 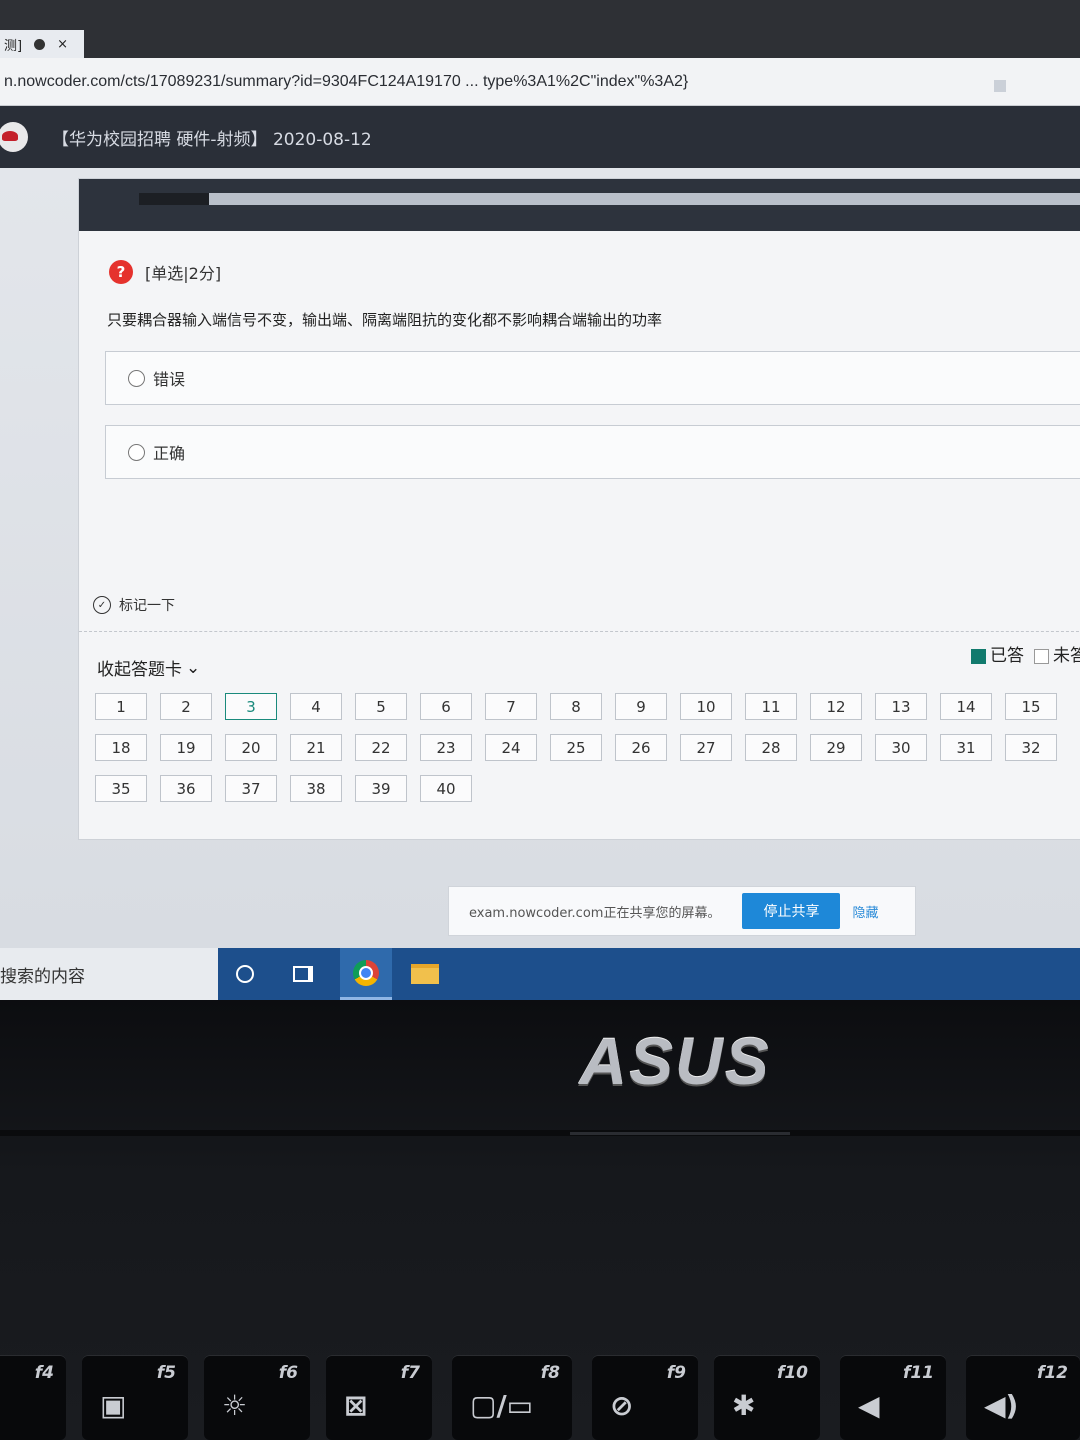 What do you see at coordinates (33, 1397) in the screenshot?
I see `key-f4: f4` at bounding box center [33, 1397].